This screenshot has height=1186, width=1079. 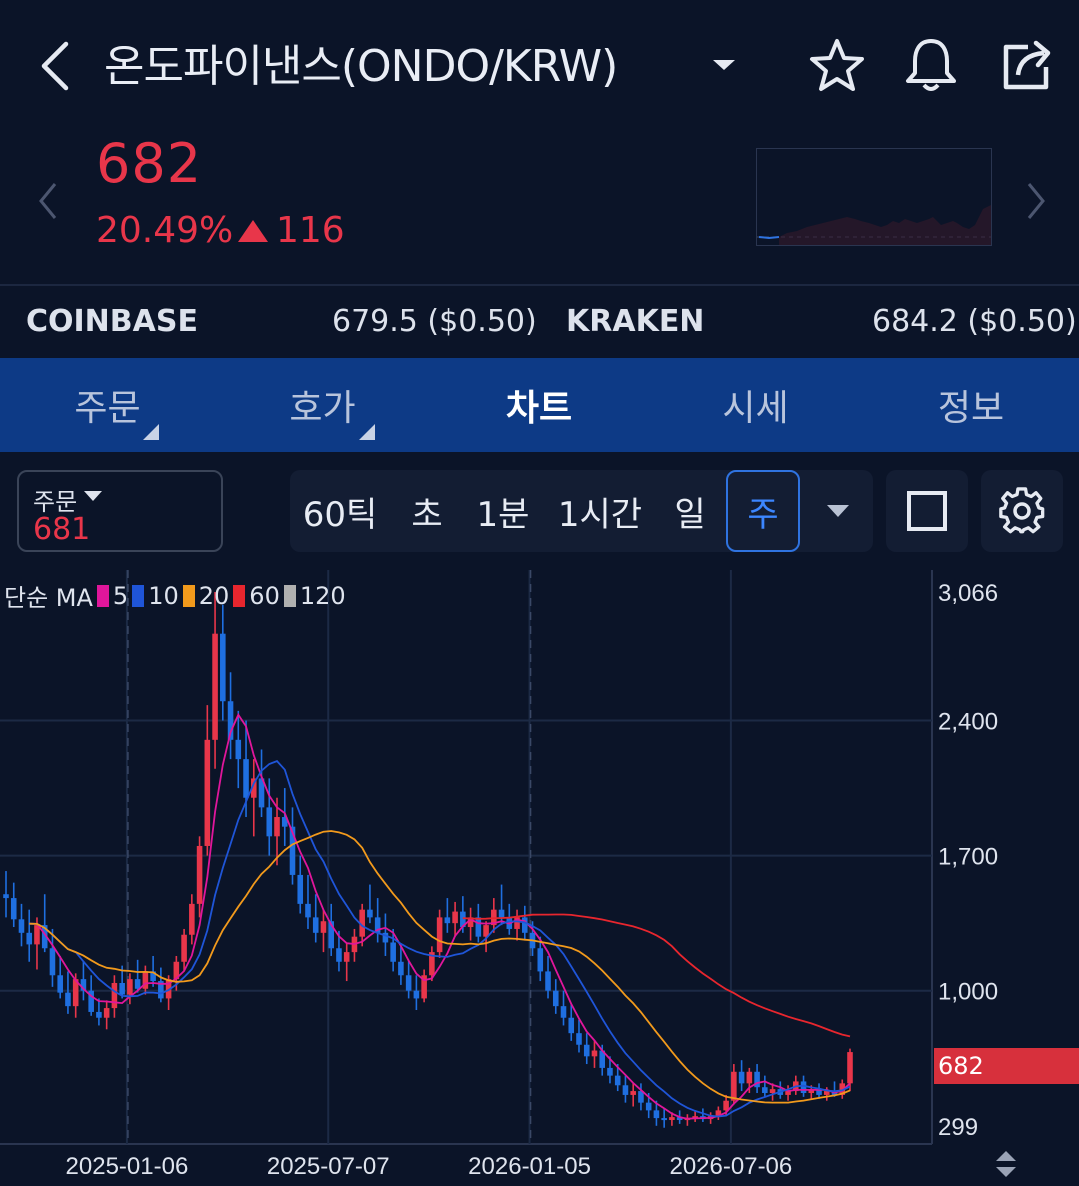 What do you see at coordinates (328, 1166) in the screenshot?
I see `x-tick-label: 2025-07-07` at bounding box center [328, 1166].